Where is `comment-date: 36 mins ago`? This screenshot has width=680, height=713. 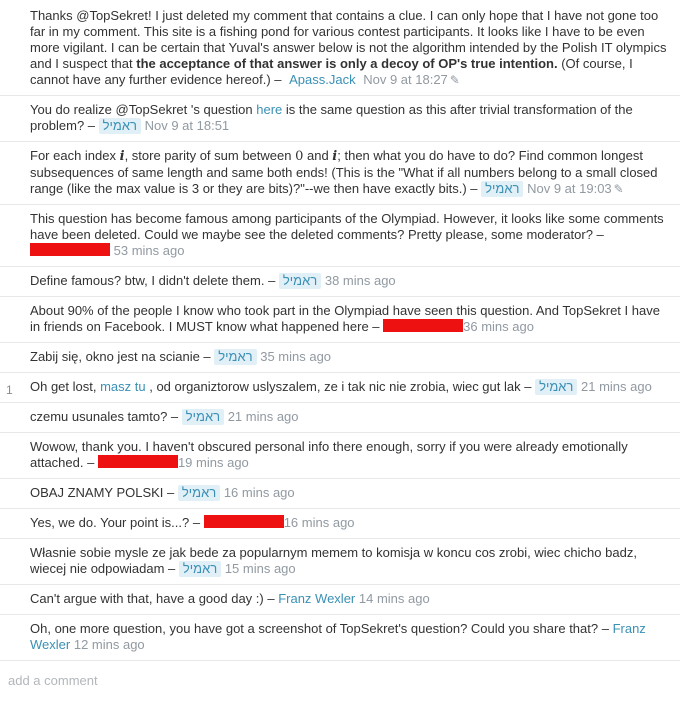 comment-date: 36 mins ago is located at coordinates (498, 326).